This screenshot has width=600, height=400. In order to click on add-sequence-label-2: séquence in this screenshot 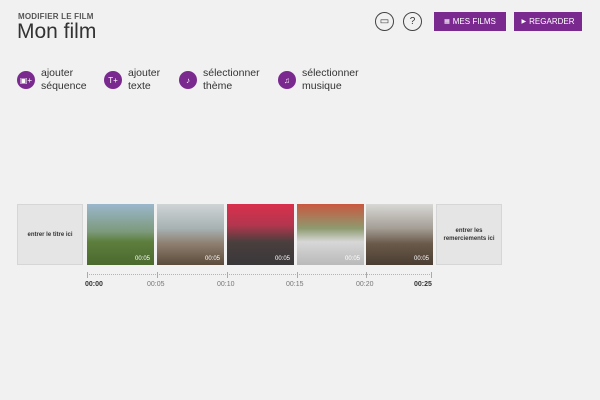, I will do `click(64, 86)`.